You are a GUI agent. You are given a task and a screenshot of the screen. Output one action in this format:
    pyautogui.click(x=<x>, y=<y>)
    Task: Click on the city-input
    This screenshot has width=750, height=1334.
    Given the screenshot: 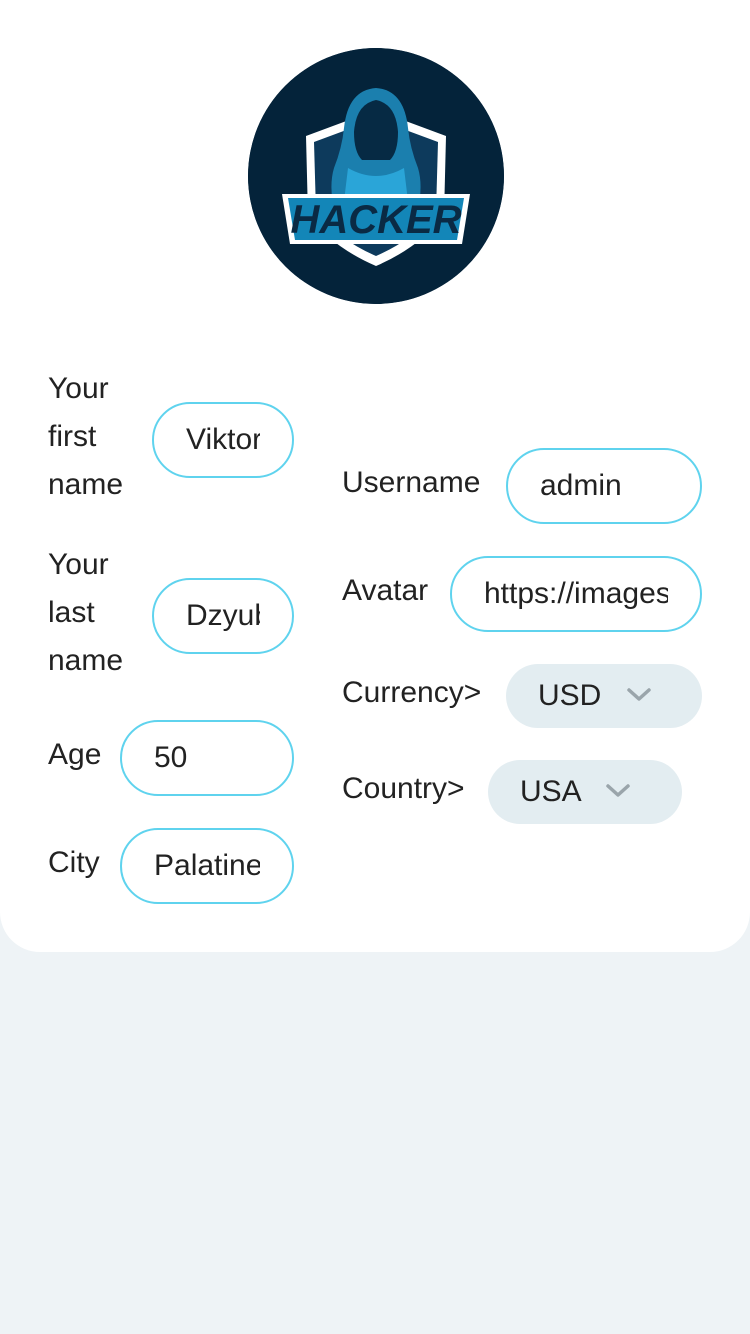 What is the action you would take?
    pyautogui.click(x=207, y=866)
    